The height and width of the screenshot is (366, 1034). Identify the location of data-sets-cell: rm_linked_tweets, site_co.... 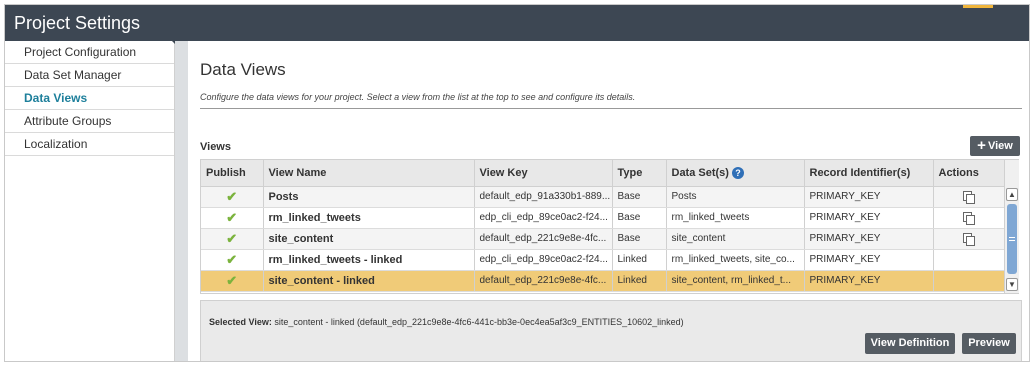
(735, 260).